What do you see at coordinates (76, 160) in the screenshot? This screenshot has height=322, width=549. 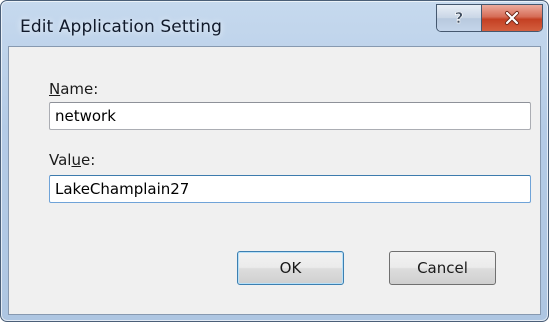 I see `value-label-accelerator: u` at bounding box center [76, 160].